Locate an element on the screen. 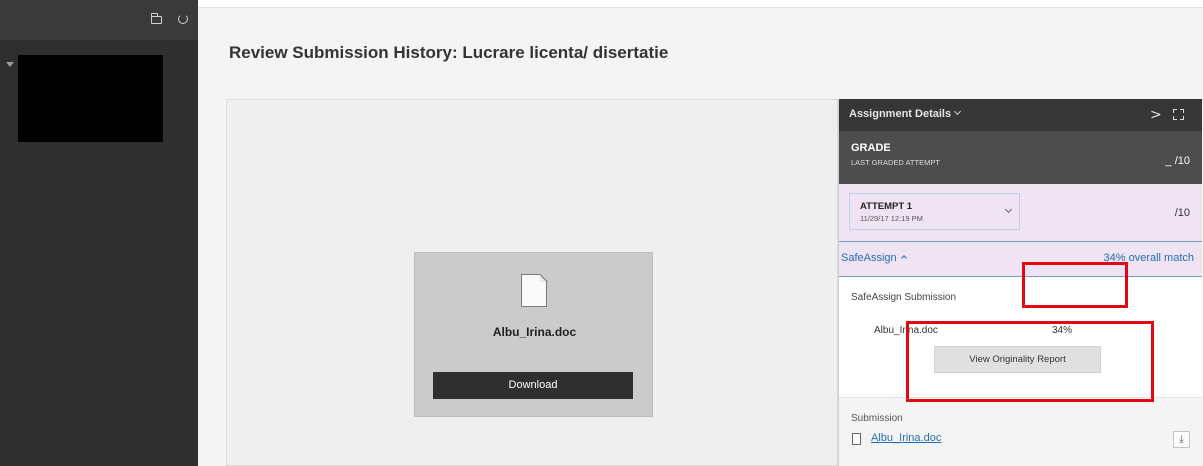  submission-section: Submission Albu_Irina.doc ⤓ is located at coordinates (1020, 431).